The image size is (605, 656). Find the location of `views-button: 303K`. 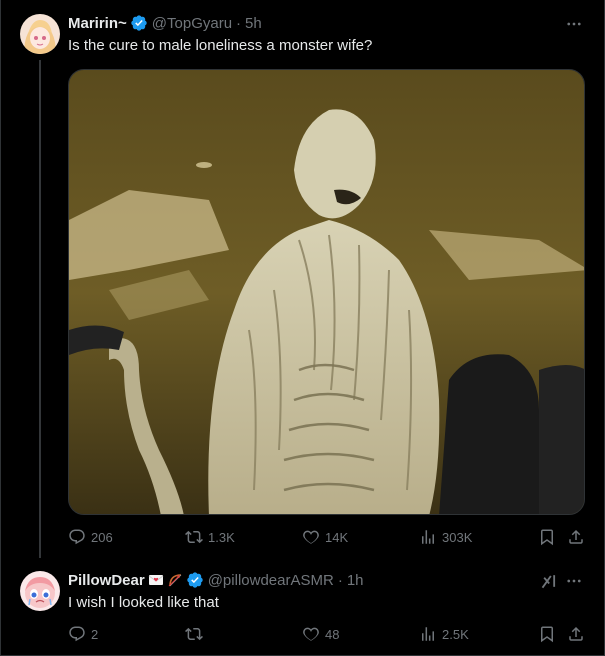

views-button: 303K is located at coordinates (445, 537).